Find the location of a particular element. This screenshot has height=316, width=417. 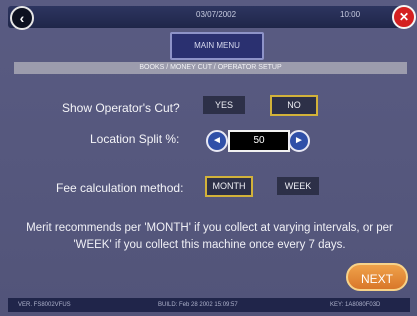

left-arrow-icon: ◄ is located at coordinates (217, 140).